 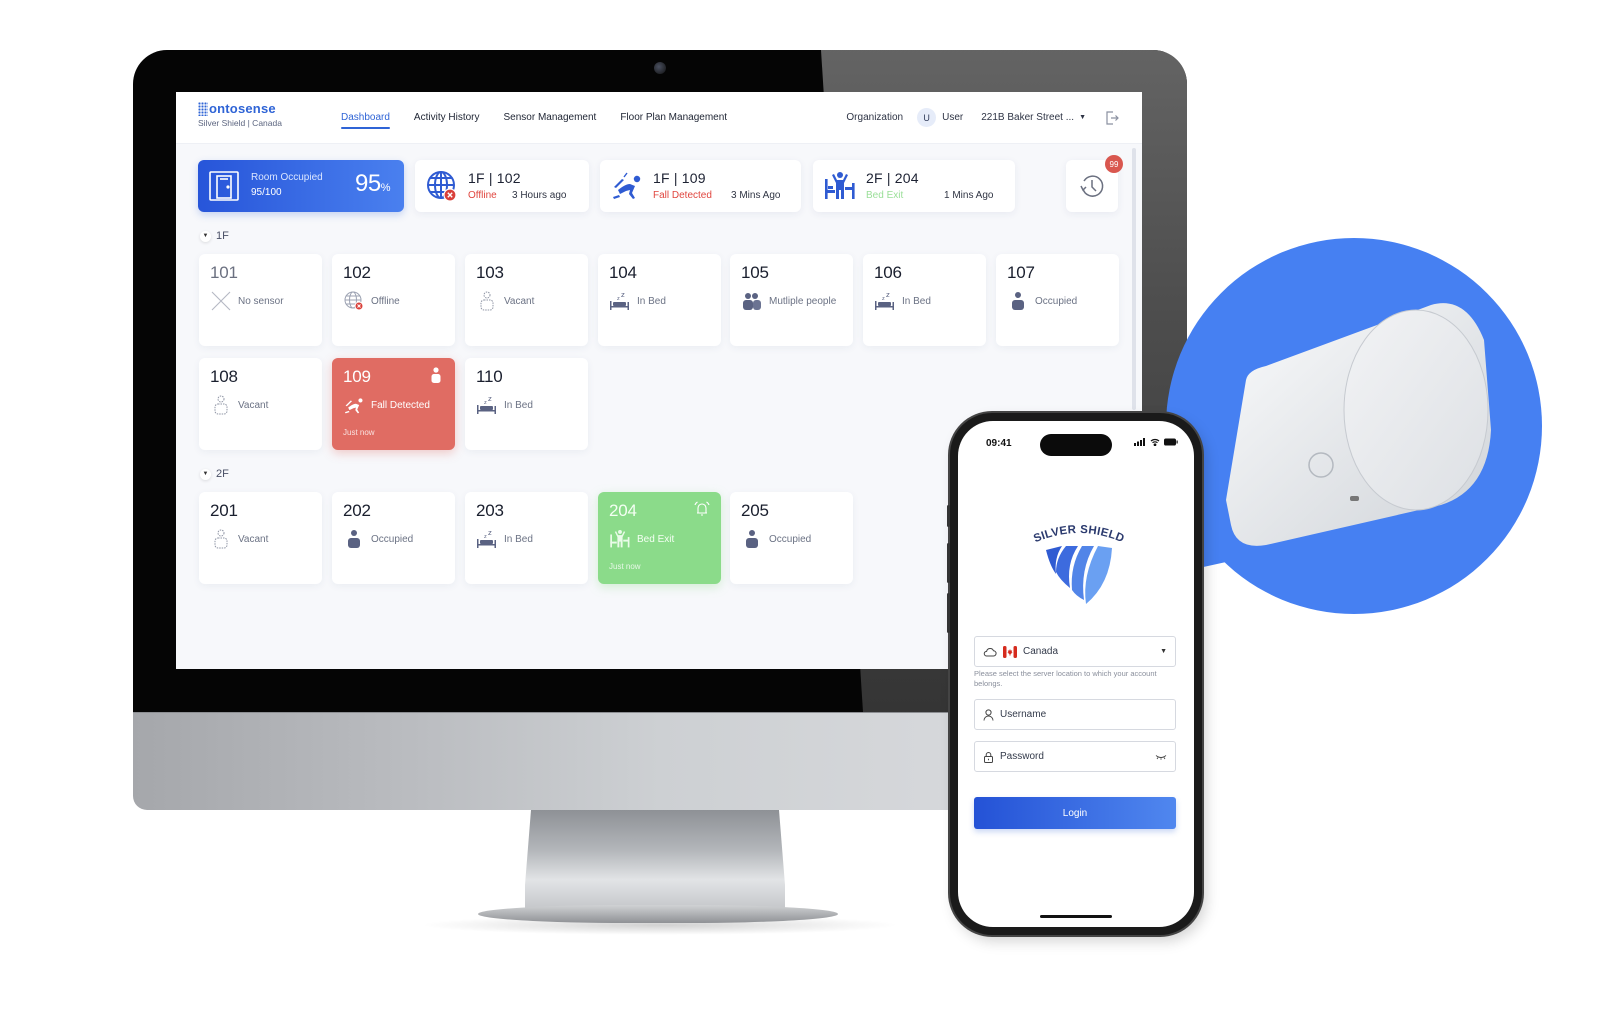 I want to click on alert-status: Bed Exit, so click(x=885, y=195).